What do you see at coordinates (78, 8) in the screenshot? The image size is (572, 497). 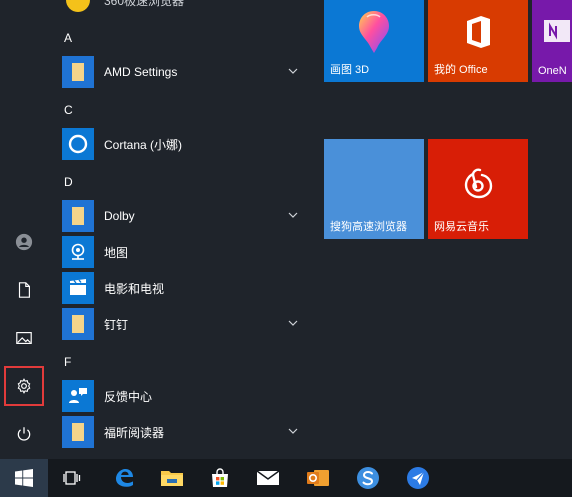 I see `browser-360-icon` at bounding box center [78, 8].